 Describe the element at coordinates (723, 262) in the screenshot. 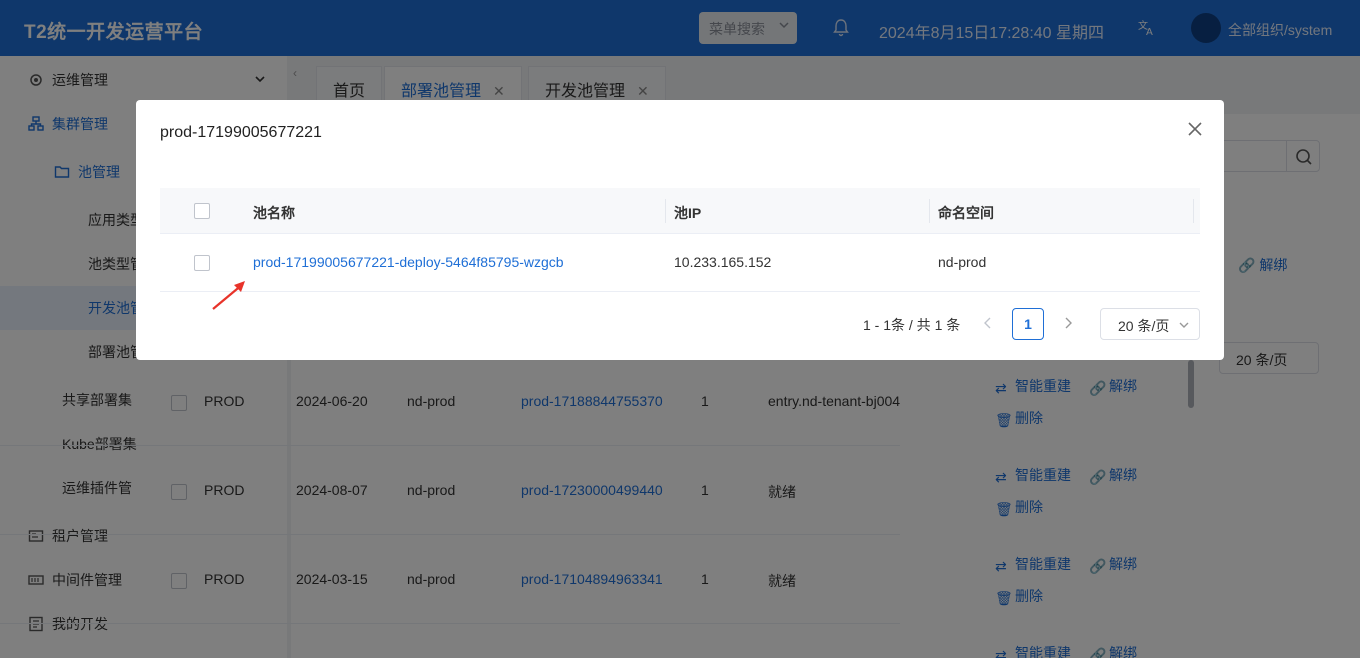

I see `pool-ip-cell: 10.233.165.152` at that location.